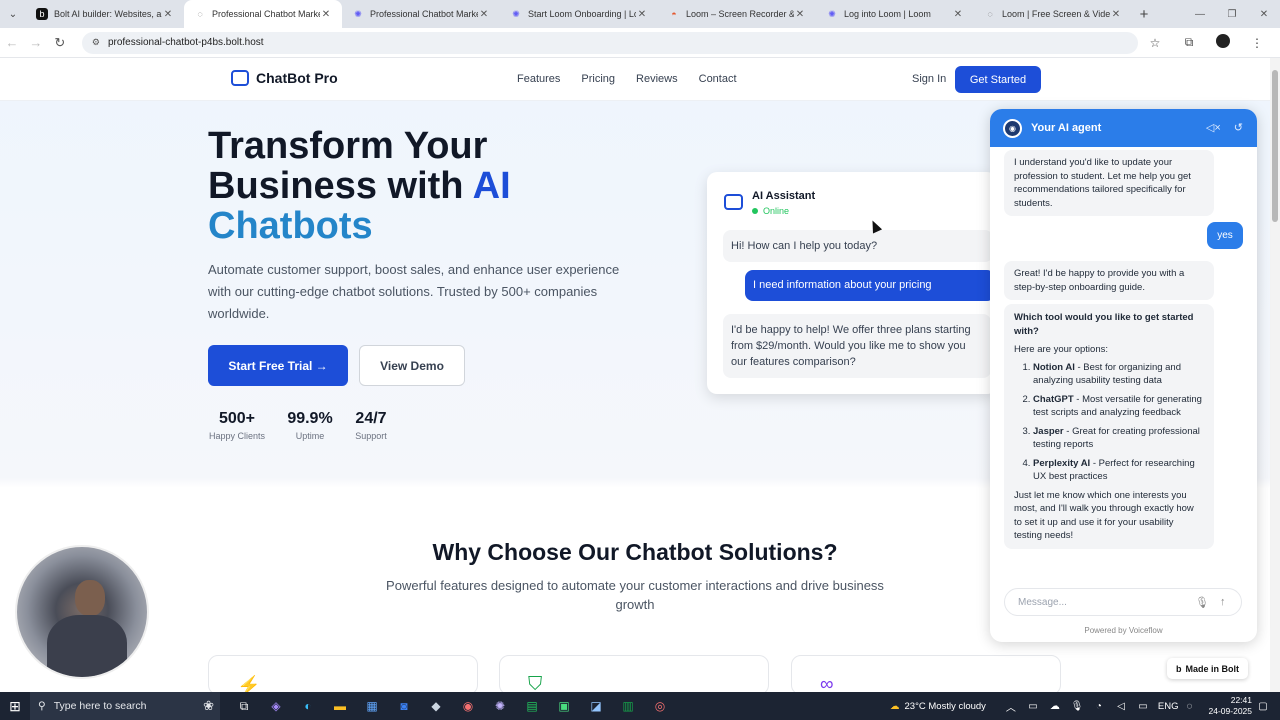 The width and height of the screenshot is (1280, 720). What do you see at coordinates (1223, 602) in the screenshot?
I see `send-arrow-icon: ↑` at bounding box center [1223, 602].